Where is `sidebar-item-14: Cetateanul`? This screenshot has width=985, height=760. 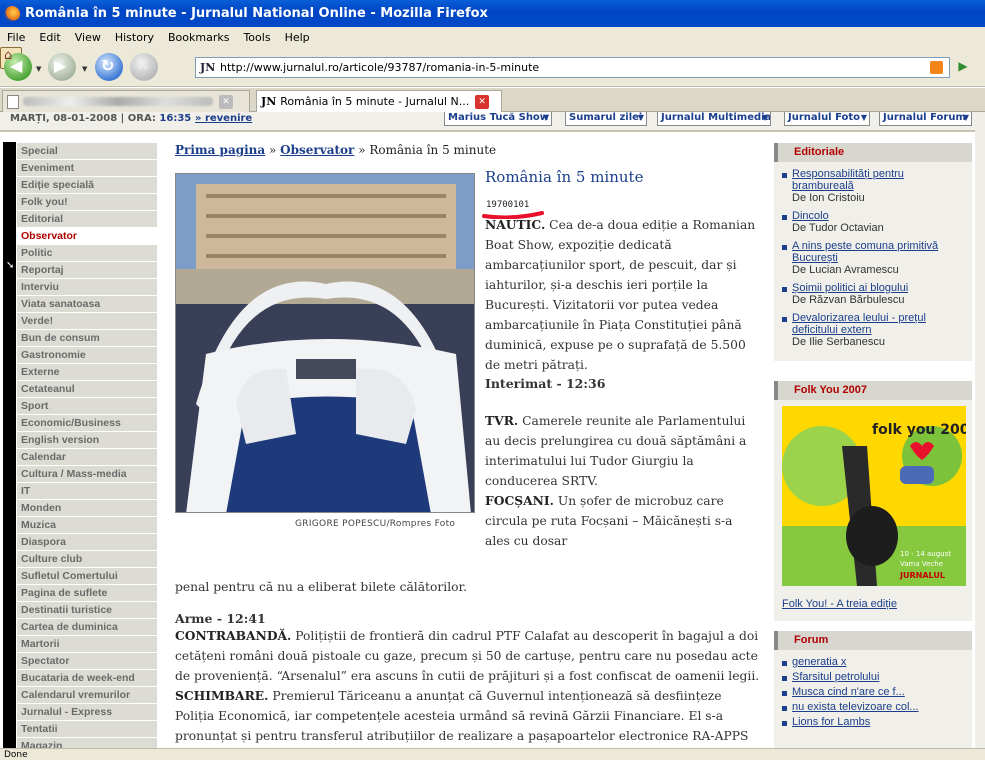 sidebar-item-14: Cetateanul is located at coordinates (87, 389).